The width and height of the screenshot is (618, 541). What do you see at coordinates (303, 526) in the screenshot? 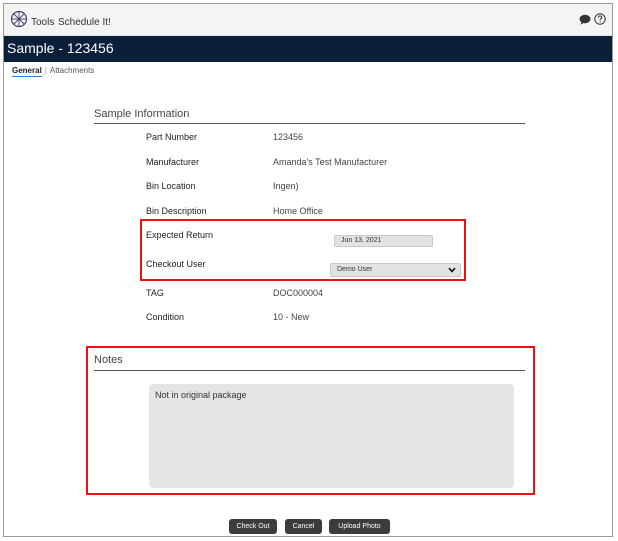
I see `cancel-button: Cancel` at bounding box center [303, 526].